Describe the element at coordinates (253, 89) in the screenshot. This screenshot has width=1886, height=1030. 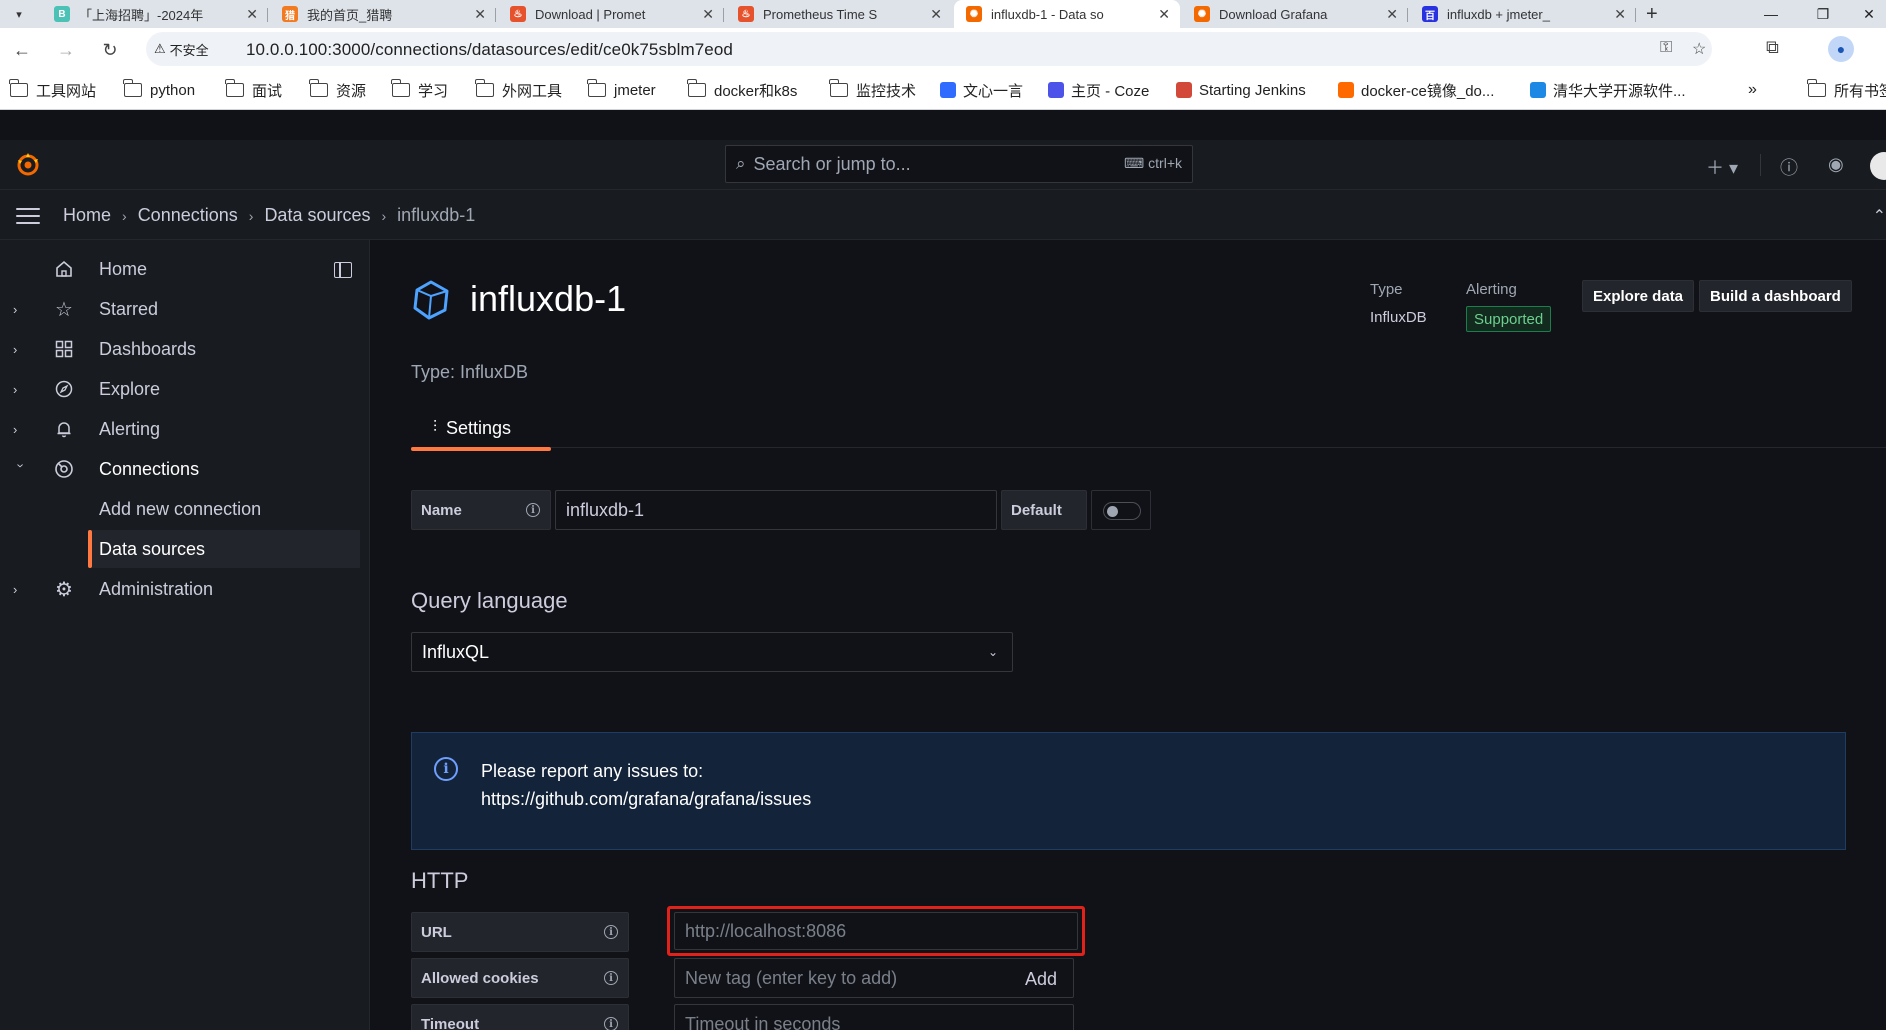
I see `bookmark-item: 面试` at that location.